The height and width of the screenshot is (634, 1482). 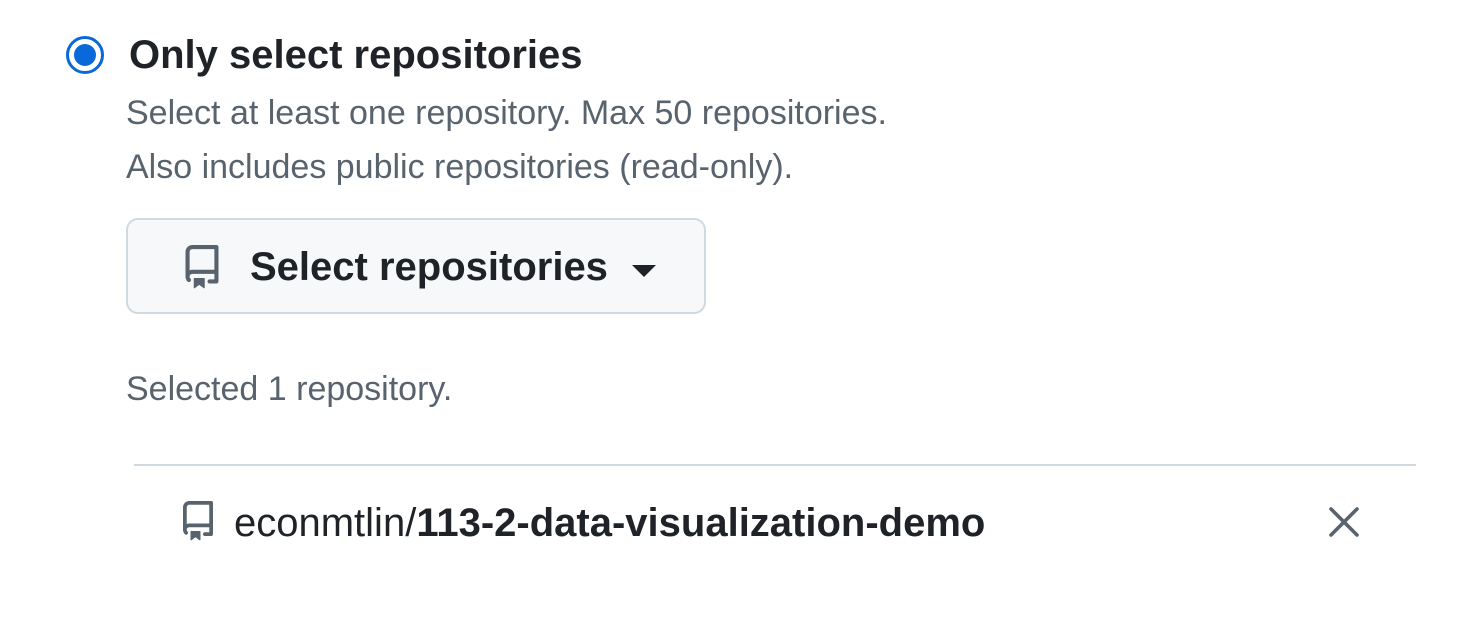 I want to click on option-title: Only select repositories, so click(x=356, y=55).